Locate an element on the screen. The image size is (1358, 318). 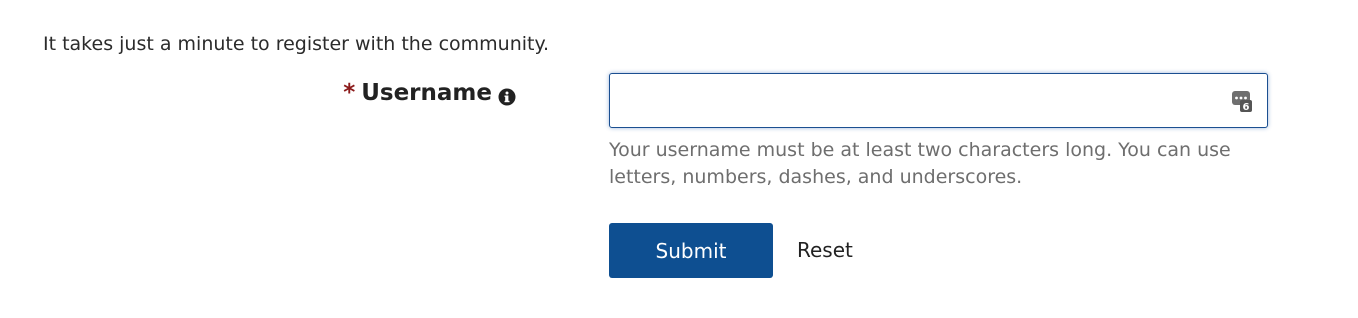
password-manager-badge: 6 is located at coordinates (1246, 107).